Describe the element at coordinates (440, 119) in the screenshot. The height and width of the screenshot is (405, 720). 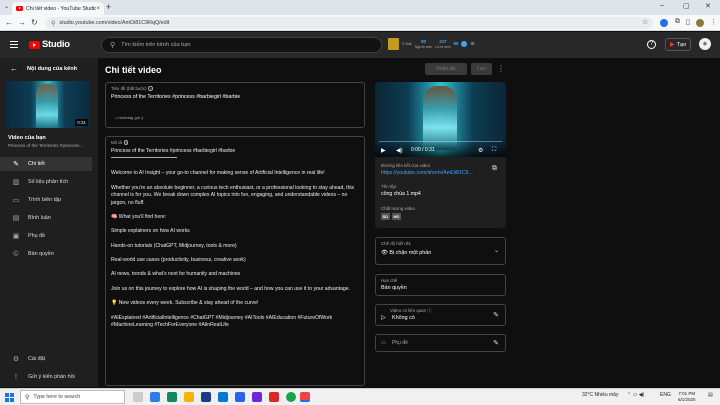
I see `video-player: ▶ ◀) 0:00 / 0:31 ⚙ ⛶` at that location.